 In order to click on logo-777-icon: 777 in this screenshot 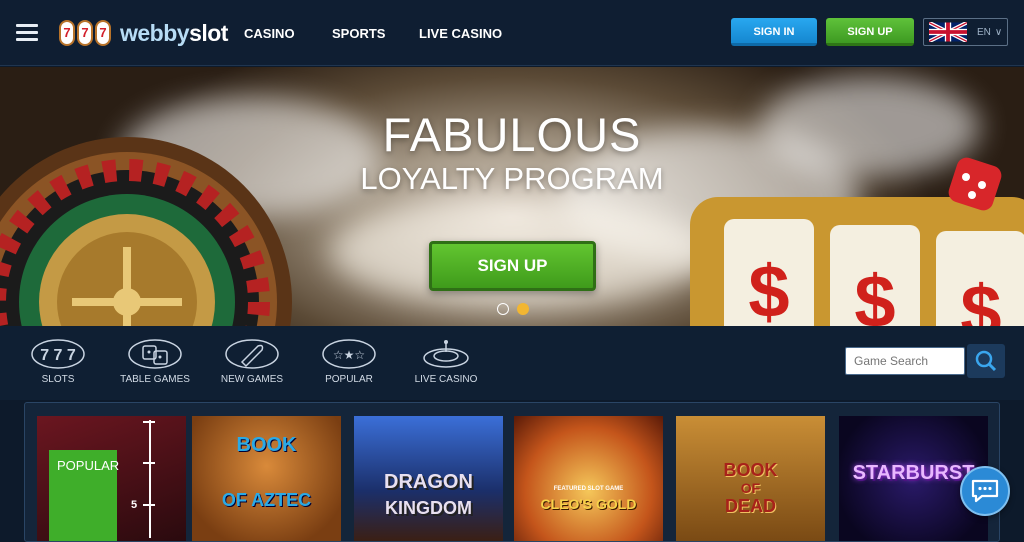, I will do `click(85, 33)`.